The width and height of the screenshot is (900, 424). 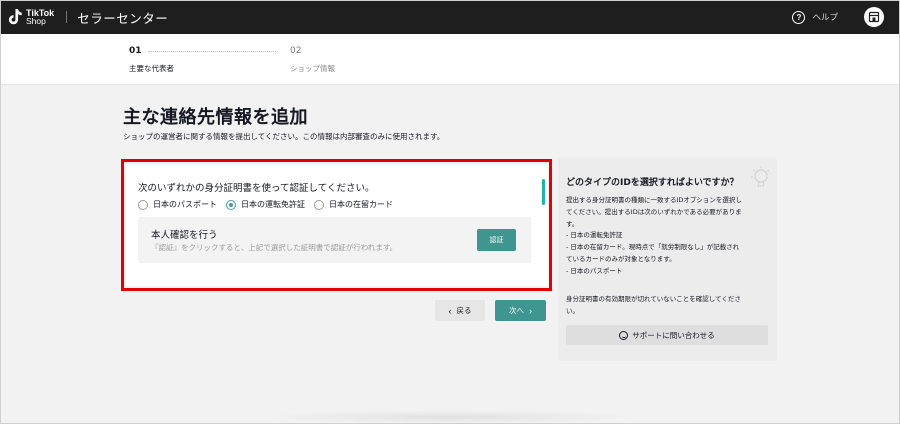 I want to click on radio-passport, so click(x=143, y=204).